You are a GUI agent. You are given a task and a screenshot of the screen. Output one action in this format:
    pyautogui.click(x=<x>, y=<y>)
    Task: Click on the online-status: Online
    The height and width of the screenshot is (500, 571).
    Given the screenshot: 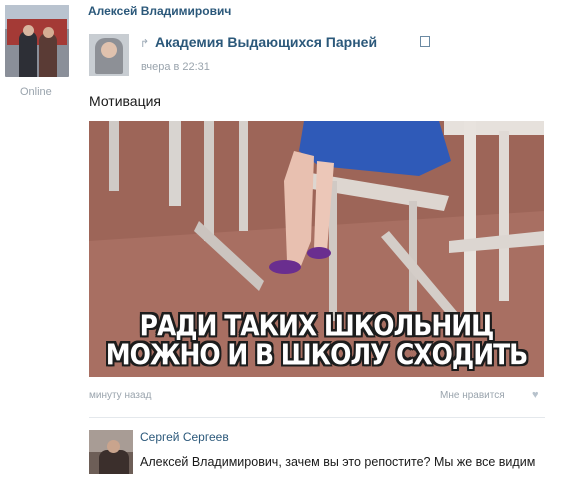 What is the action you would take?
    pyautogui.click(x=36, y=92)
    